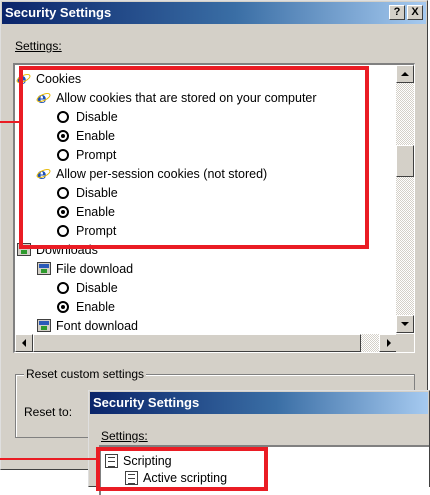  Describe the element at coordinates (58, 12) in the screenshot. I see `dialog-title: Security Settings` at that location.